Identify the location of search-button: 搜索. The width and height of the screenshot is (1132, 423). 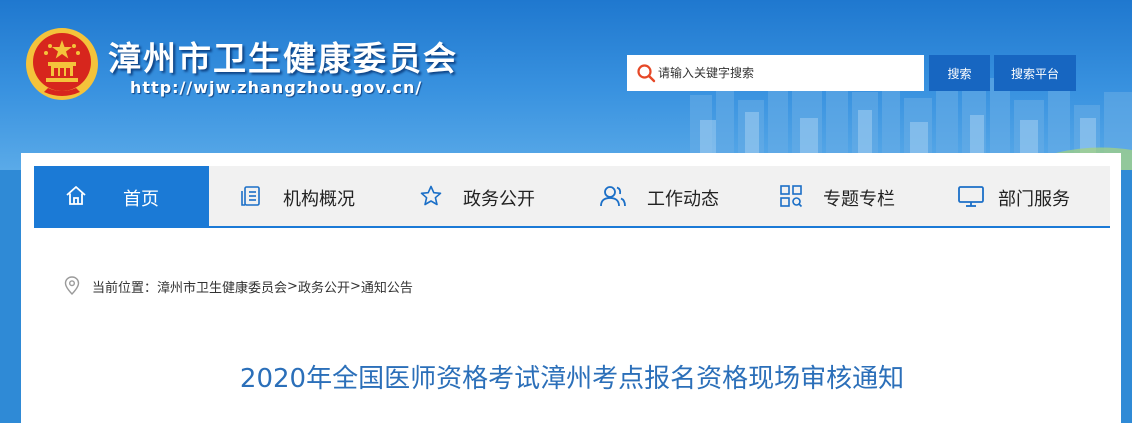
(959, 73).